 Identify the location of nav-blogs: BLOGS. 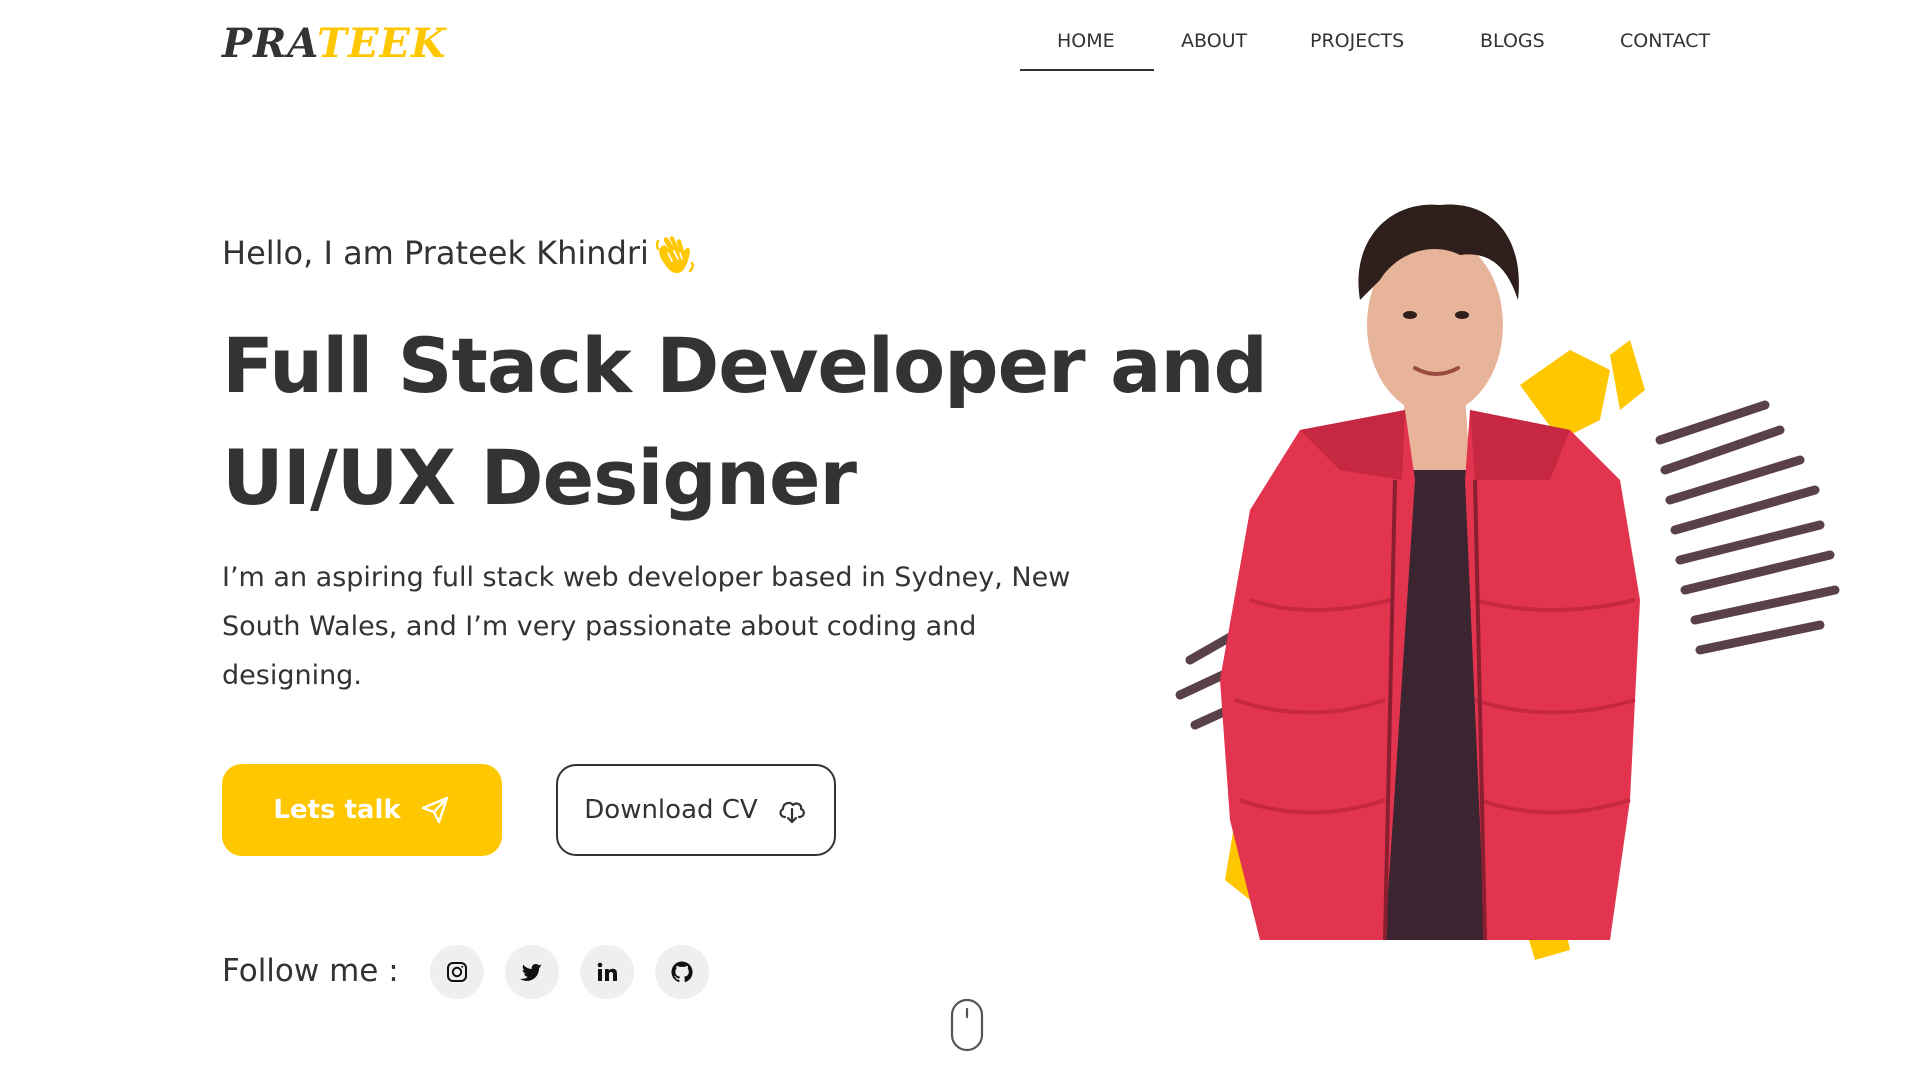
(1512, 41).